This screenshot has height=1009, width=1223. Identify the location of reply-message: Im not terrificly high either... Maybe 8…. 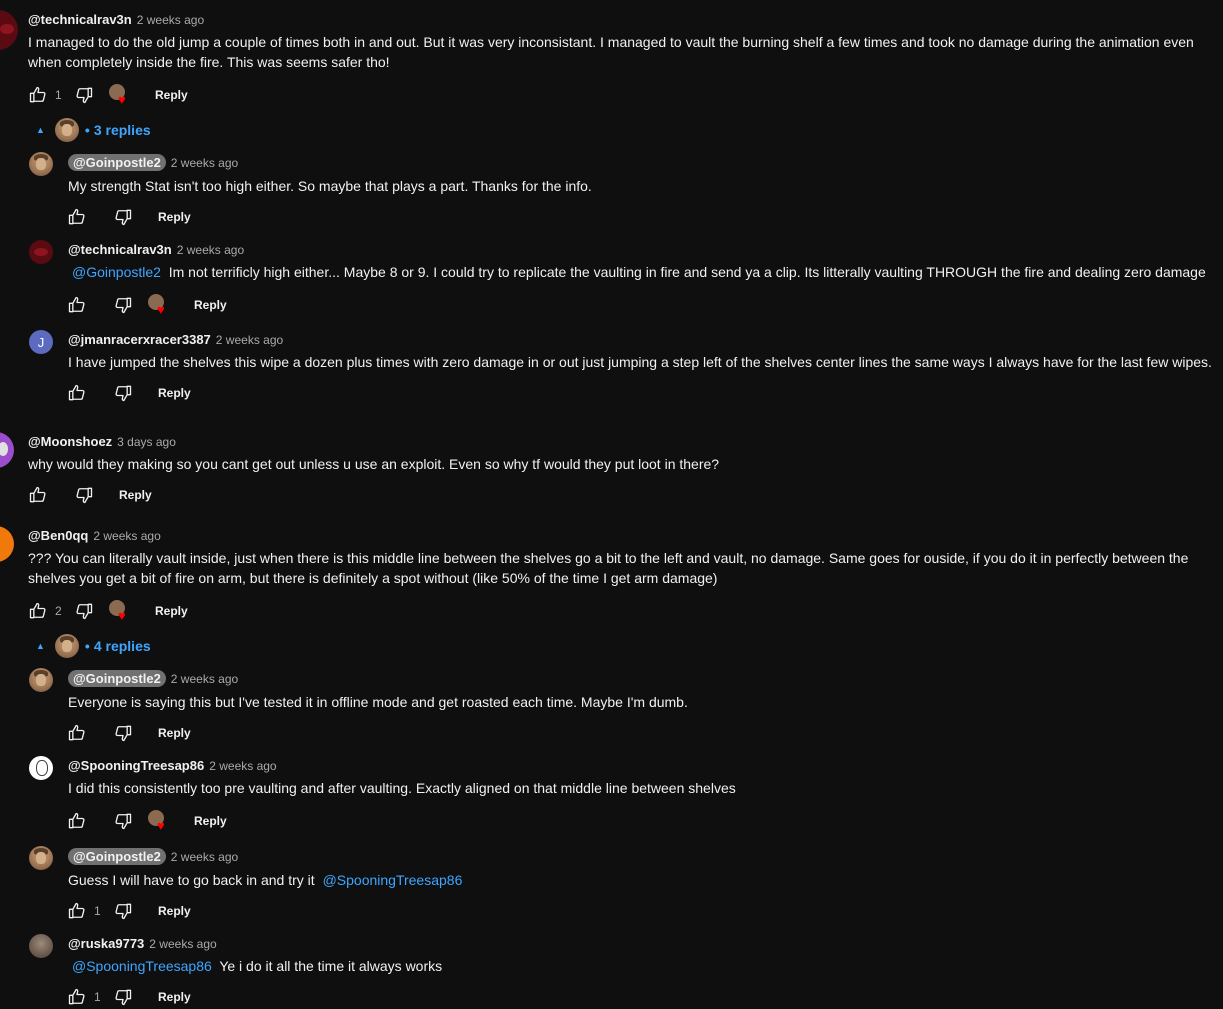
(687, 272).